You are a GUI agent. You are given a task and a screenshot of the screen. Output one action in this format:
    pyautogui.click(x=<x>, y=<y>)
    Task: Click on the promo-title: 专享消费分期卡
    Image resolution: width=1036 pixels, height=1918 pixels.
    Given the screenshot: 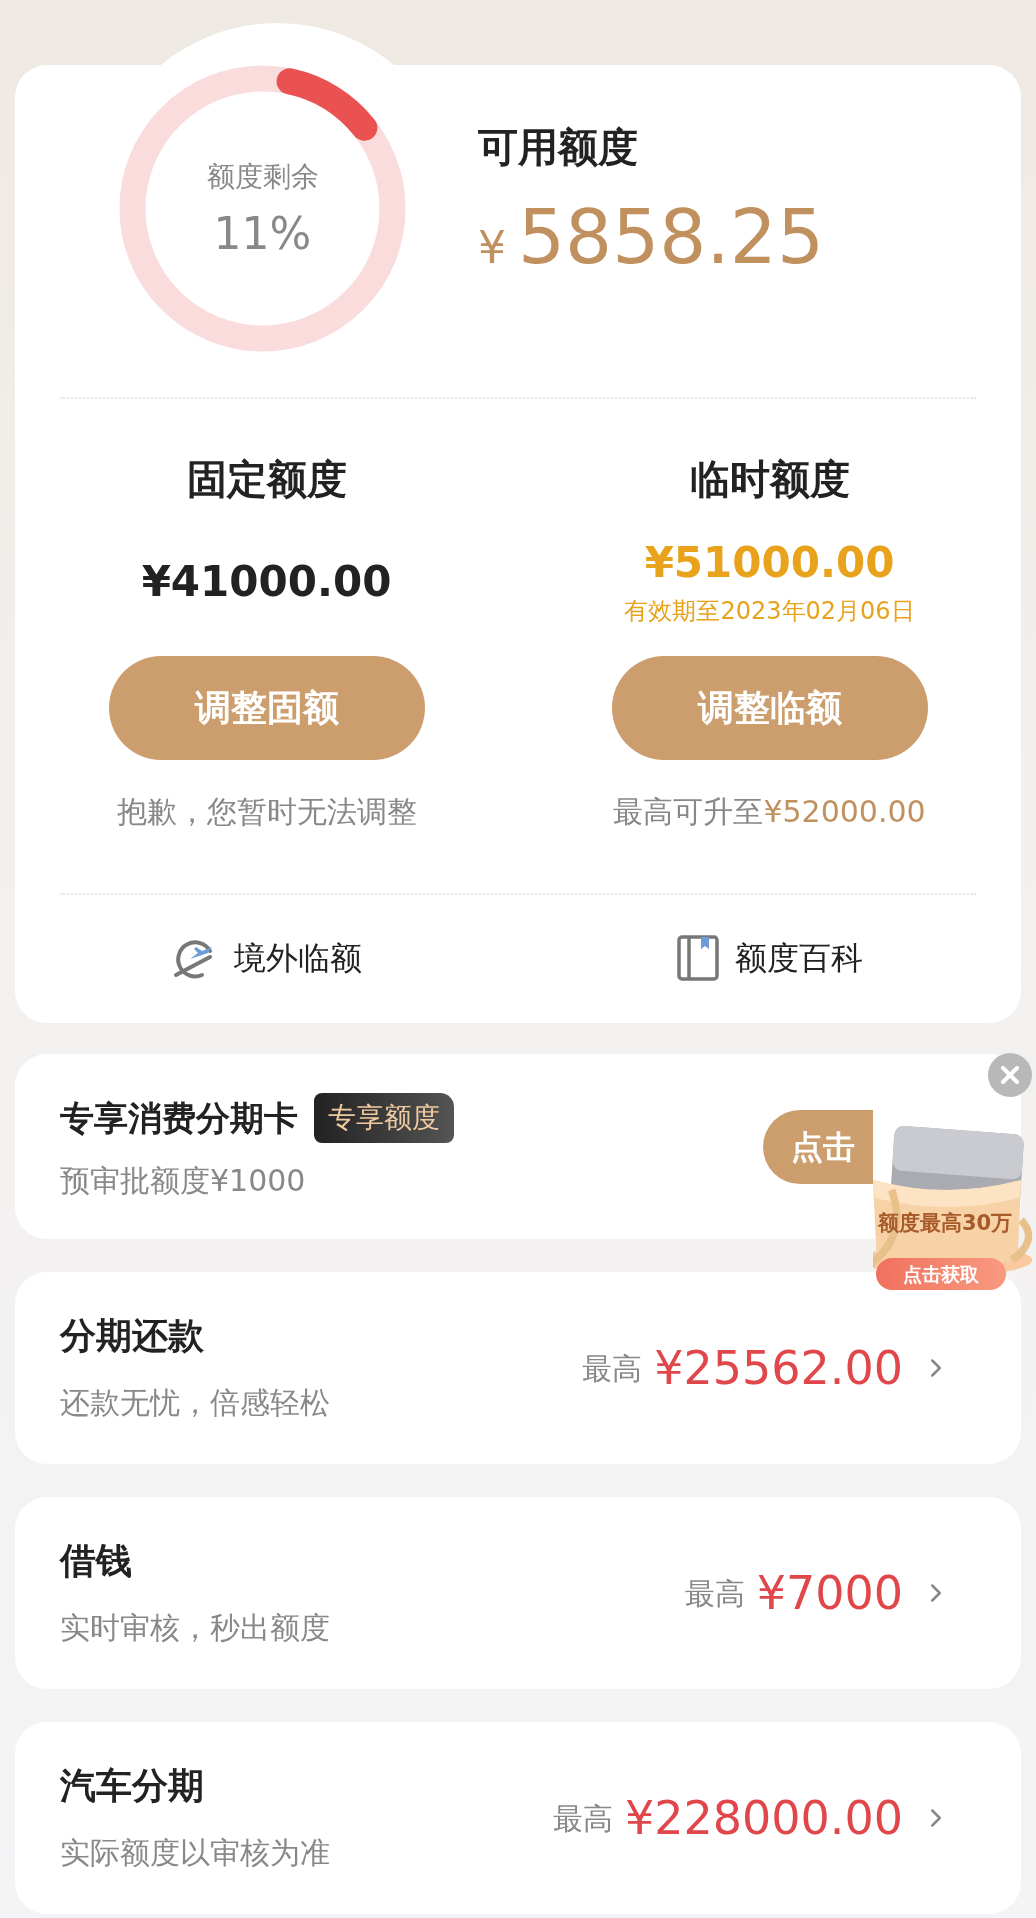 What is the action you would take?
    pyautogui.click(x=179, y=1118)
    